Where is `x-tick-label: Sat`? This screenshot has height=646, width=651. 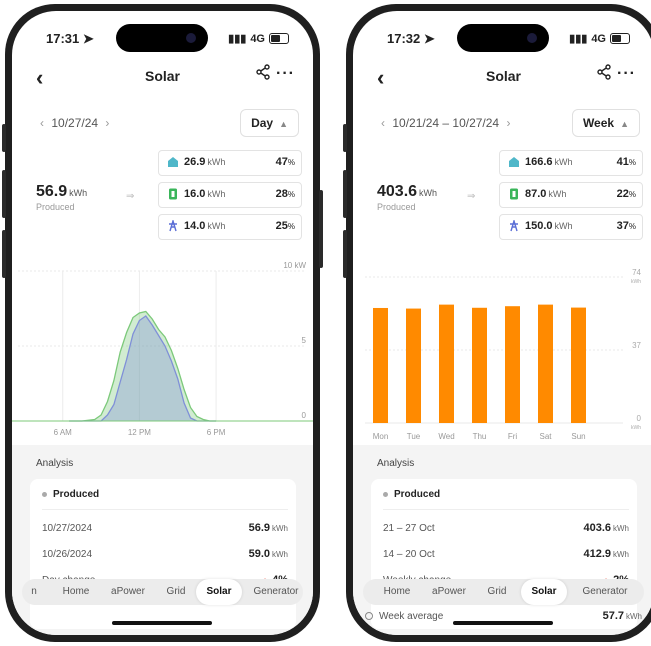
x-tick-label: Sat is located at coordinates (545, 436).